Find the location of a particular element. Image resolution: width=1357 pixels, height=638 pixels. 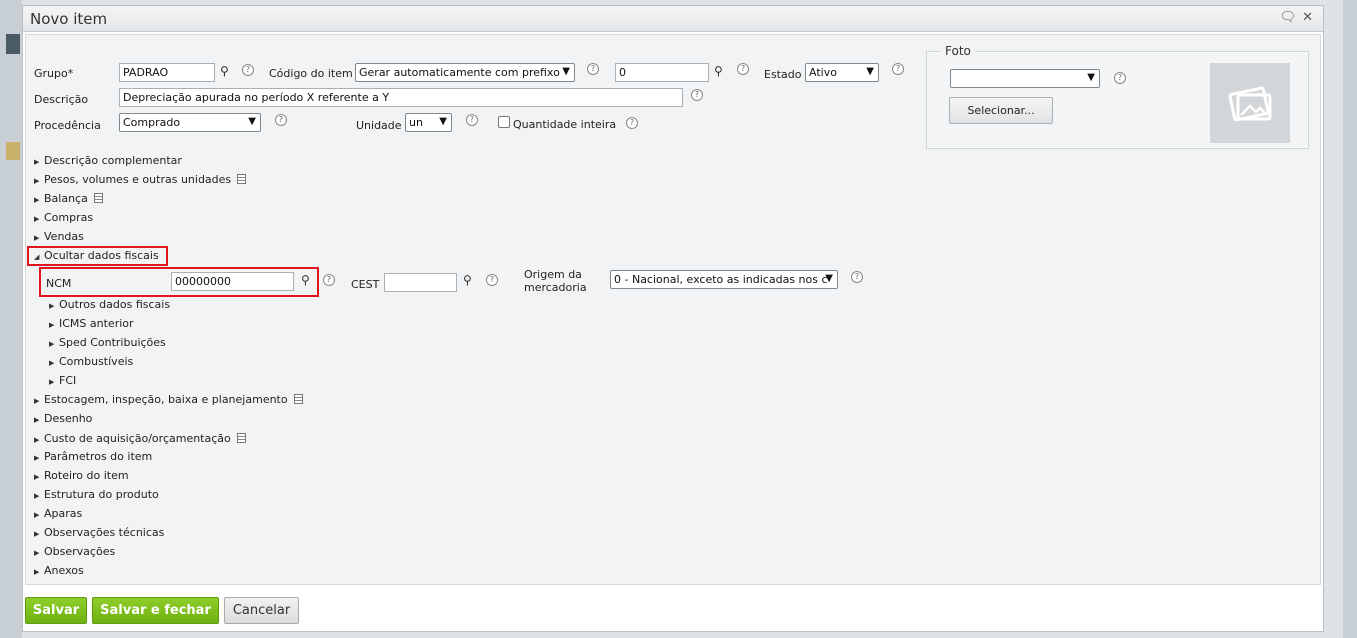

section-compras: ▶ Compras is located at coordinates (63, 217).